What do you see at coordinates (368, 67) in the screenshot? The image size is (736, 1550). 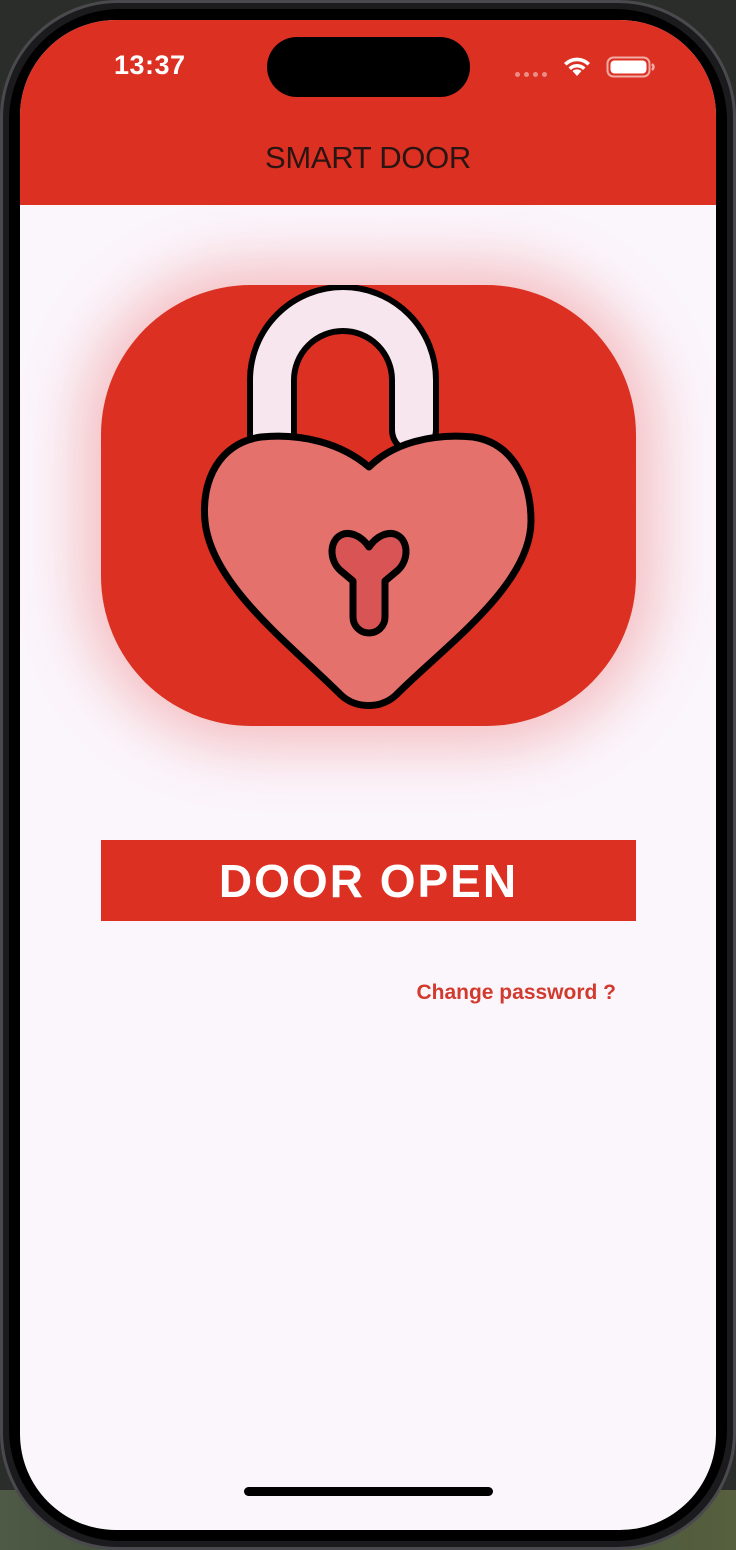 I see `dynamic-island` at bounding box center [368, 67].